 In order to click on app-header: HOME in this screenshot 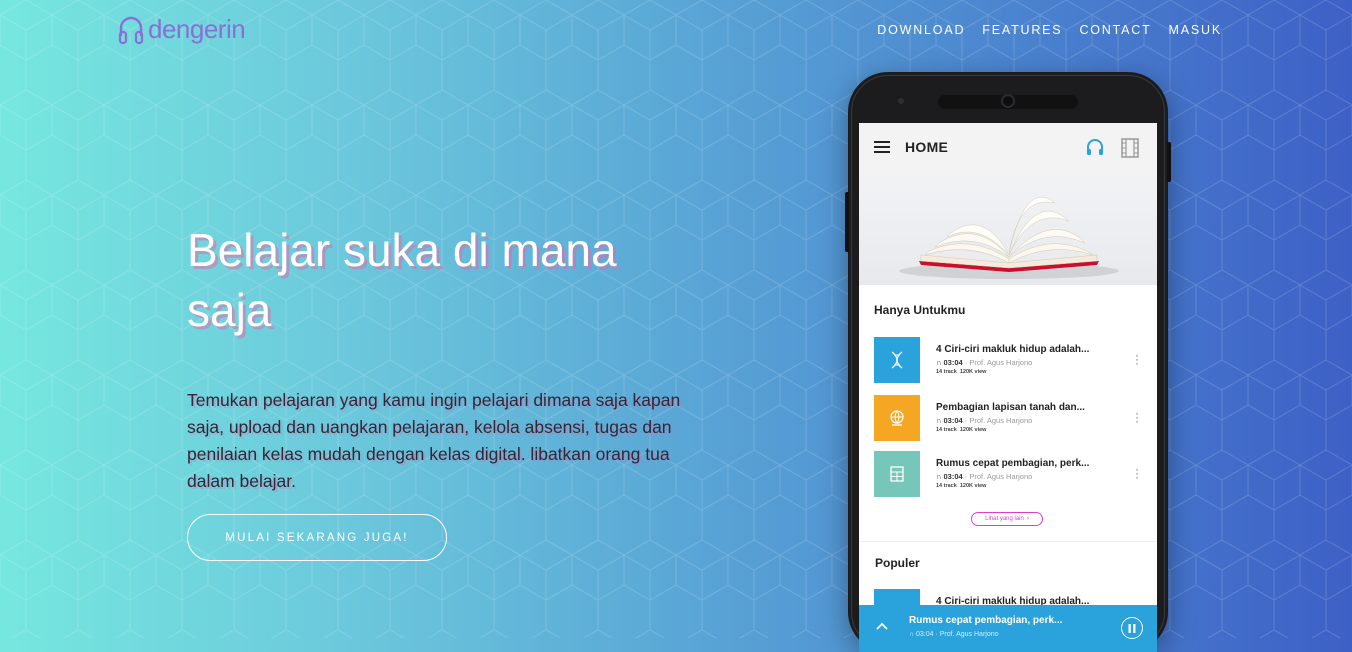, I will do `click(1008, 148)`.